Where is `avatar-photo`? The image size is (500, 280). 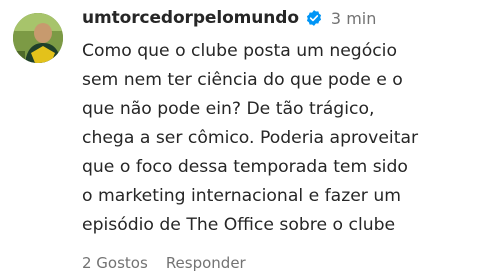 avatar-photo is located at coordinates (38, 38).